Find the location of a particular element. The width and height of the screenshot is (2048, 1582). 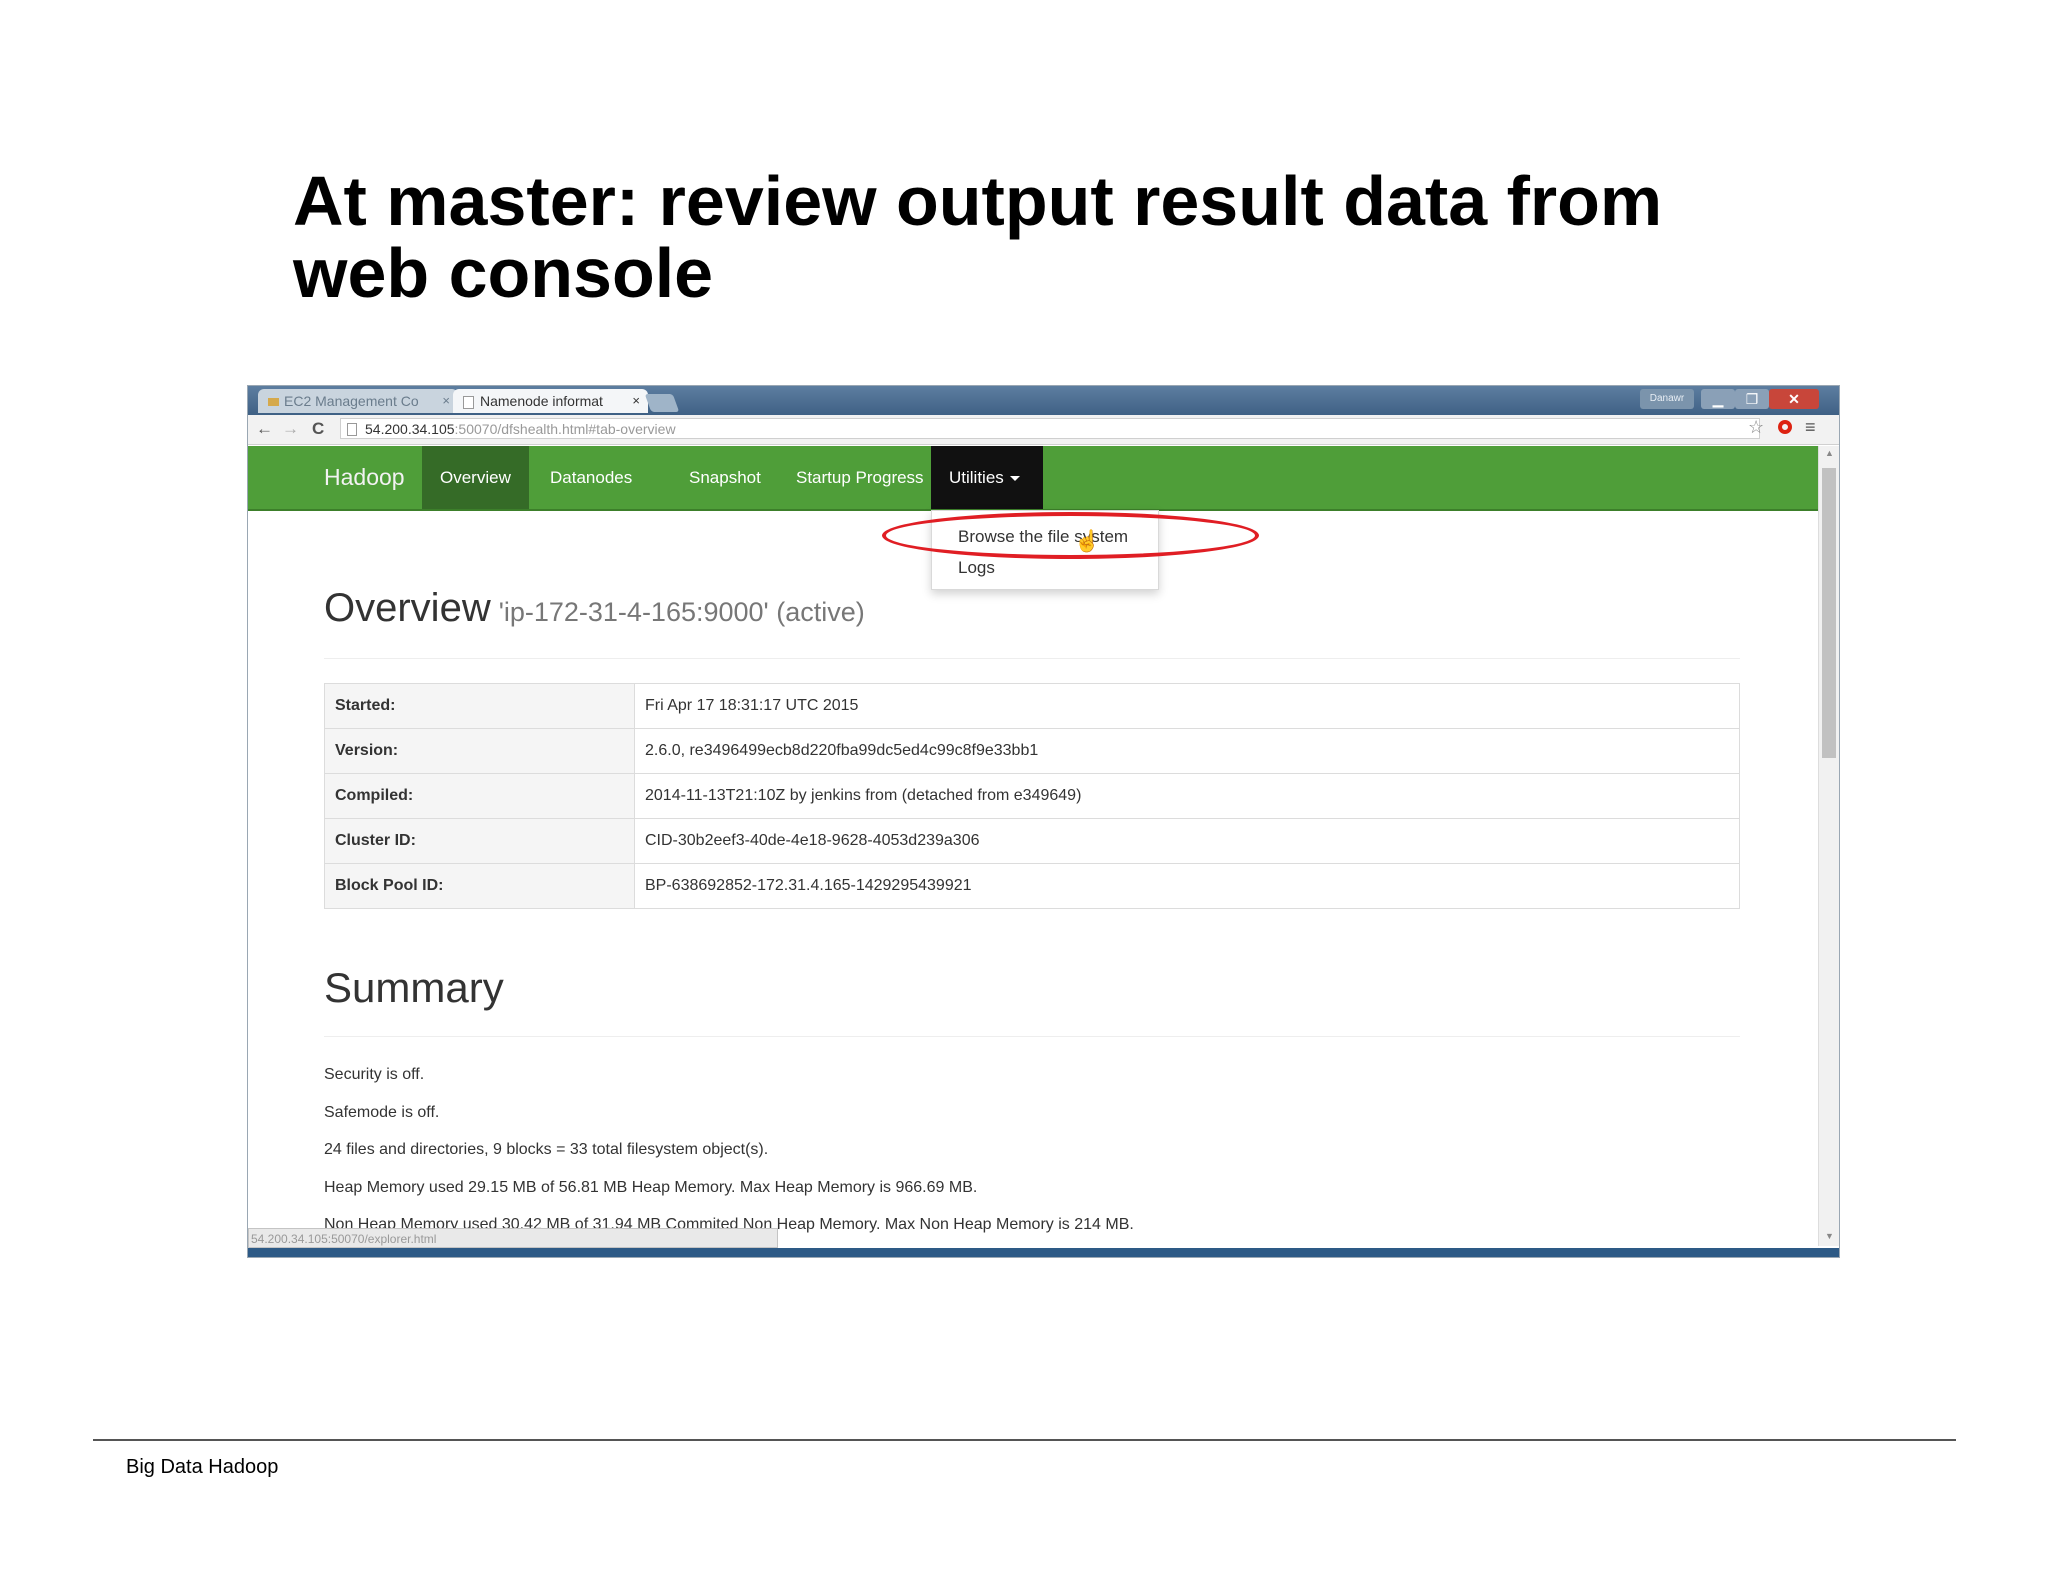

nav-utilities-dropdown: Utilities is located at coordinates (987, 477).